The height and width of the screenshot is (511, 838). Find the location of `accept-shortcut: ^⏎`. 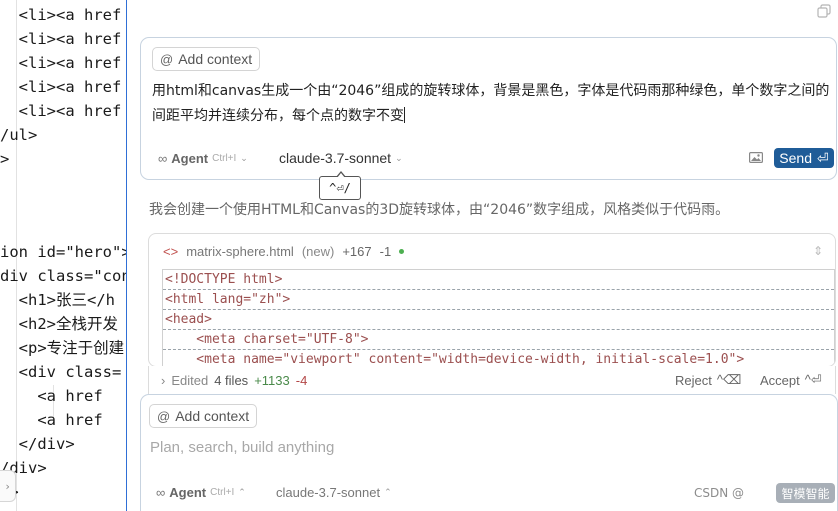

accept-shortcut: ^⏎ is located at coordinates (813, 379).